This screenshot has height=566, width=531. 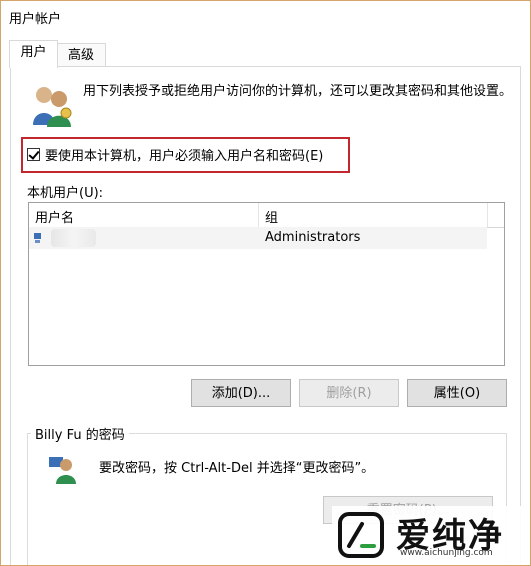 I want to click on title-bar: 用户帐户, so click(x=265, y=16).